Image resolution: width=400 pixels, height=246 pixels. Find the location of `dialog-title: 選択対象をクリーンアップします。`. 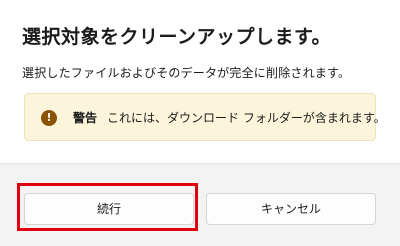

dialog-title: 選択対象をクリーンアップします。 is located at coordinates (177, 37).